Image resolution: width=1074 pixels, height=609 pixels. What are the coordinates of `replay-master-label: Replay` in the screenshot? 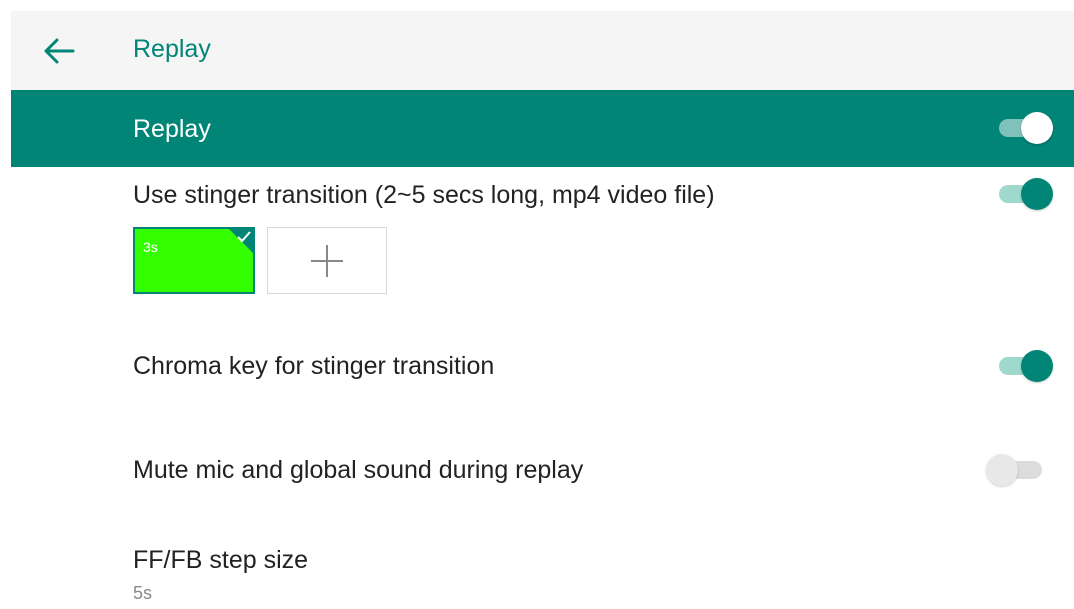 It's located at (172, 129).